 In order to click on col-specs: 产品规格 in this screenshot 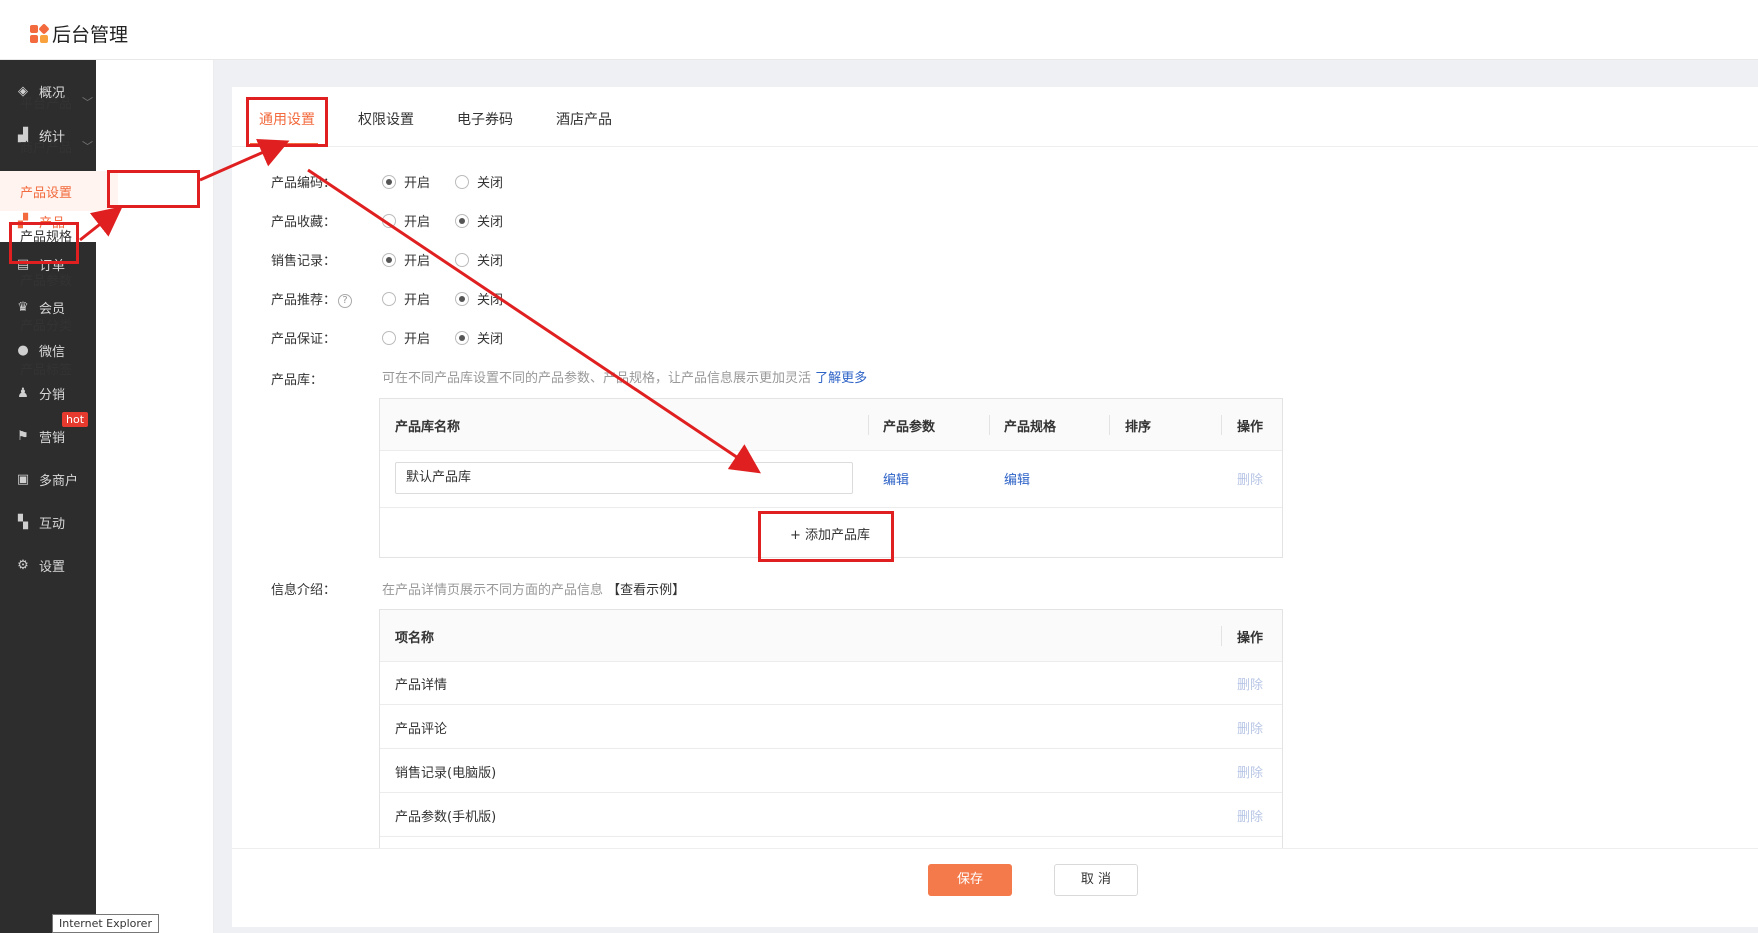, I will do `click(1030, 427)`.